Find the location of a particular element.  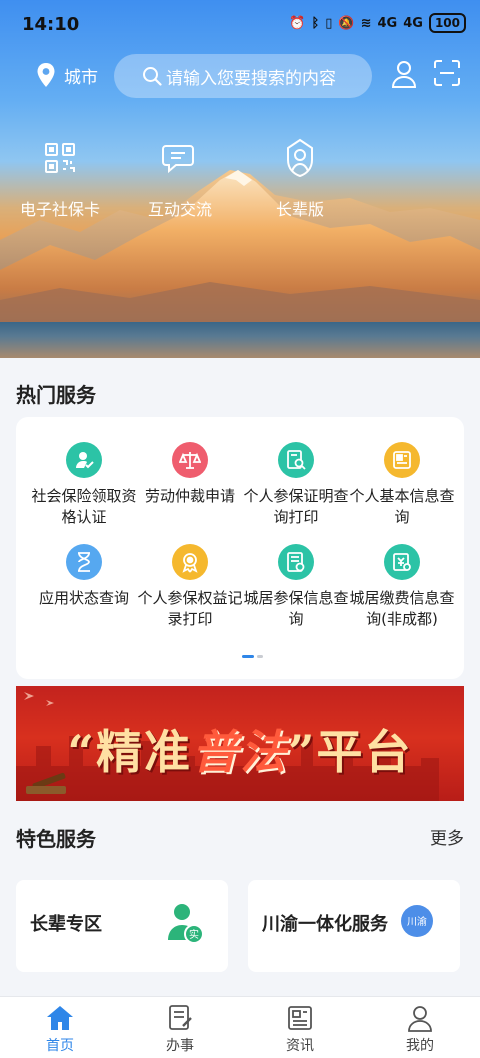

tab-label: 我的 is located at coordinates (420, 1046).